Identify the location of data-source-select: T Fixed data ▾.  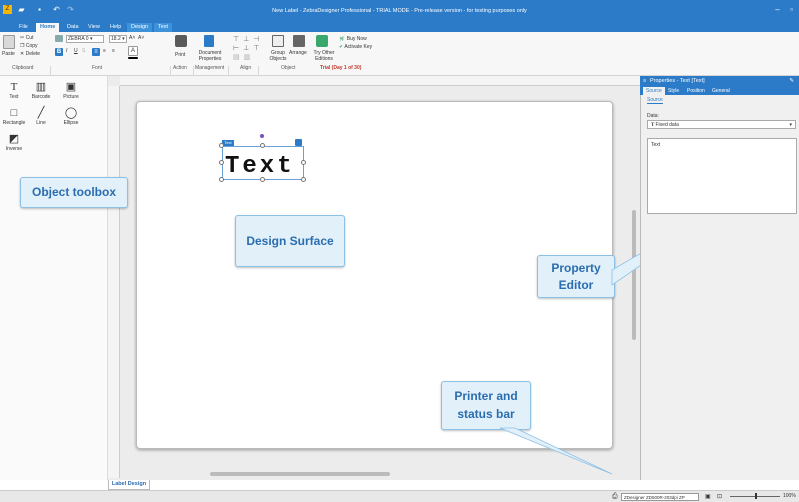
(721, 124).